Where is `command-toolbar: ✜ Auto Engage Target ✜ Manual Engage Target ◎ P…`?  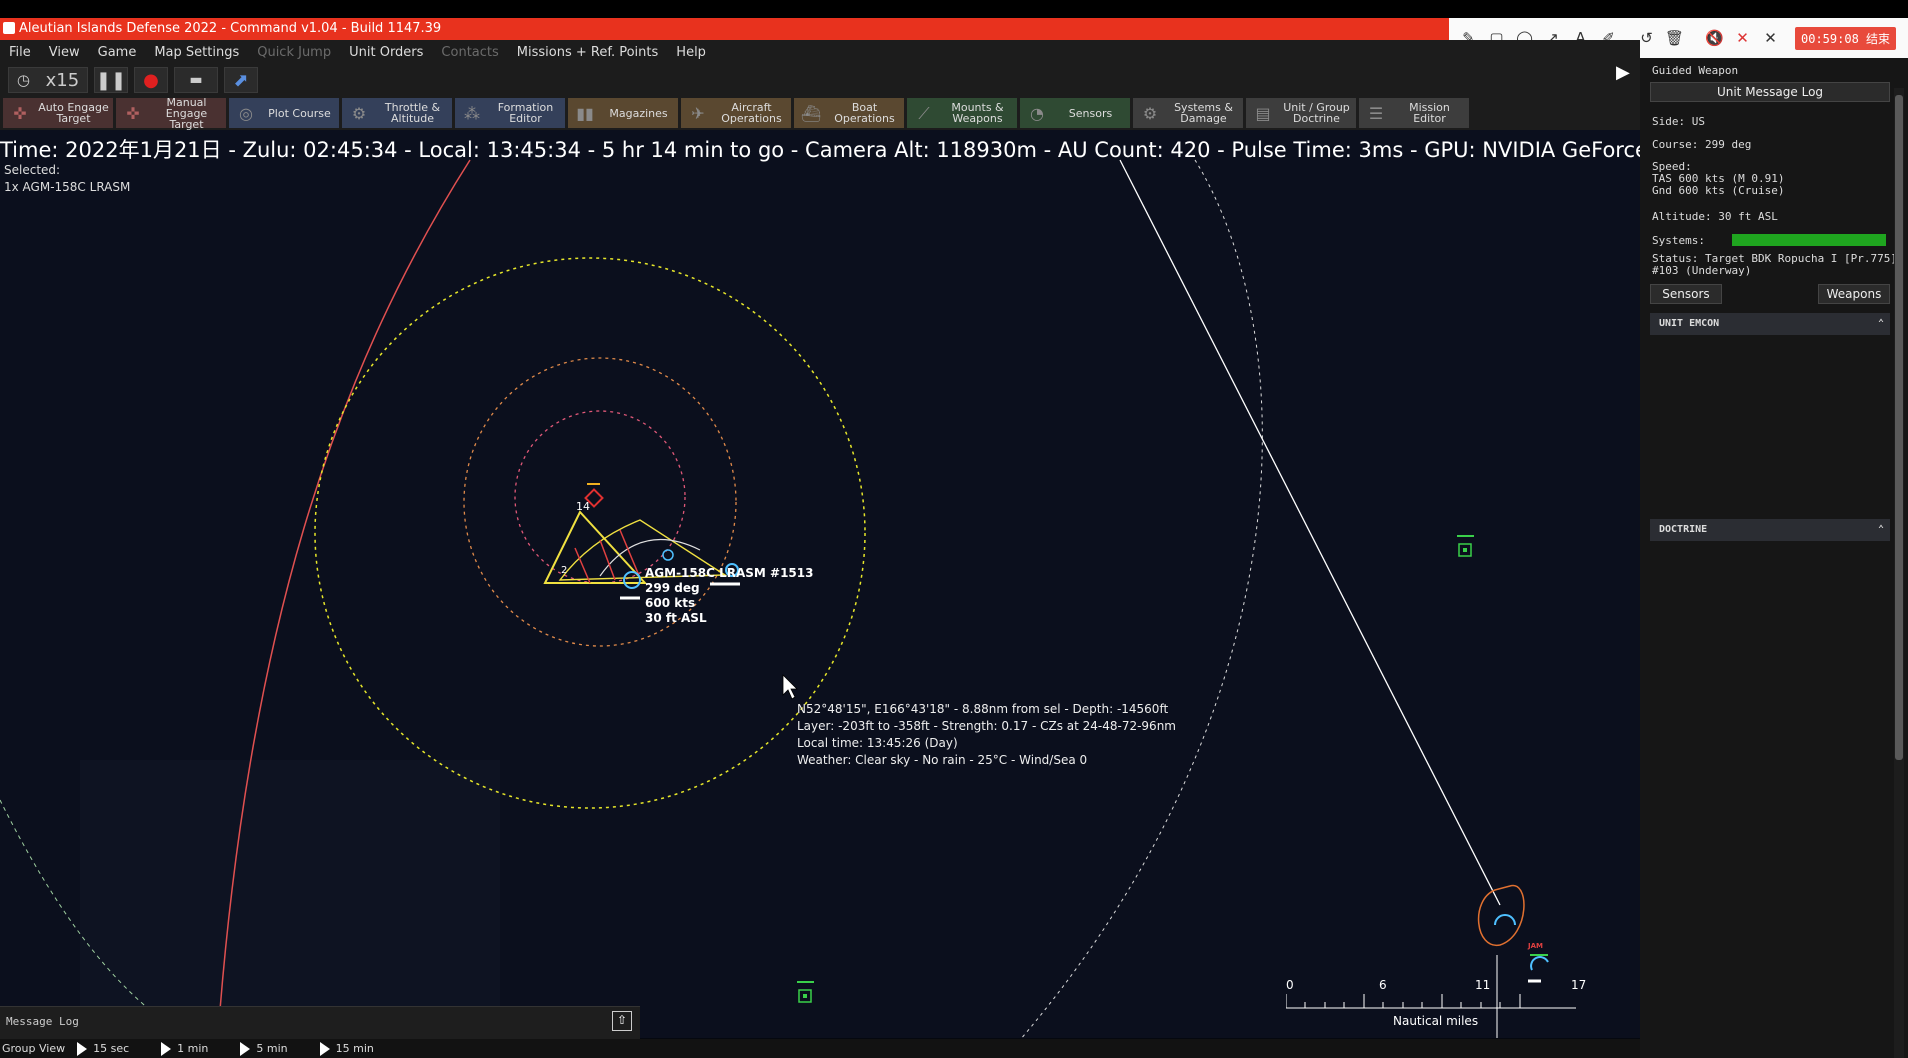 command-toolbar: ✜ Auto Engage Target ✜ Manual Engage Target ◎ P… is located at coordinates (820, 113).